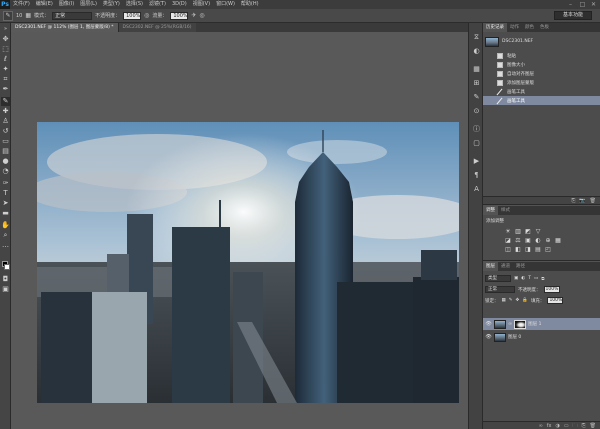 The image size is (600, 429). What do you see at coordinates (179, 4) in the screenshot?
I see `menu-3d: 3D(D)` at bounding box center [179, 4].